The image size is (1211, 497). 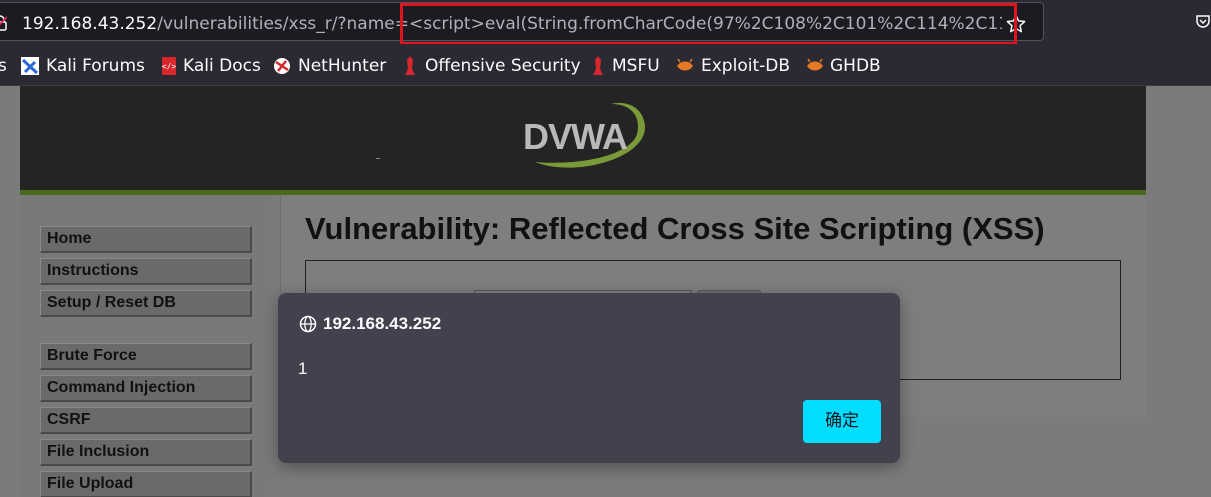 What do you see at coordinates (636, 66) in the screenshot?
I see `bookmark-msfu: MSFU` at bounding box center [636, 66].